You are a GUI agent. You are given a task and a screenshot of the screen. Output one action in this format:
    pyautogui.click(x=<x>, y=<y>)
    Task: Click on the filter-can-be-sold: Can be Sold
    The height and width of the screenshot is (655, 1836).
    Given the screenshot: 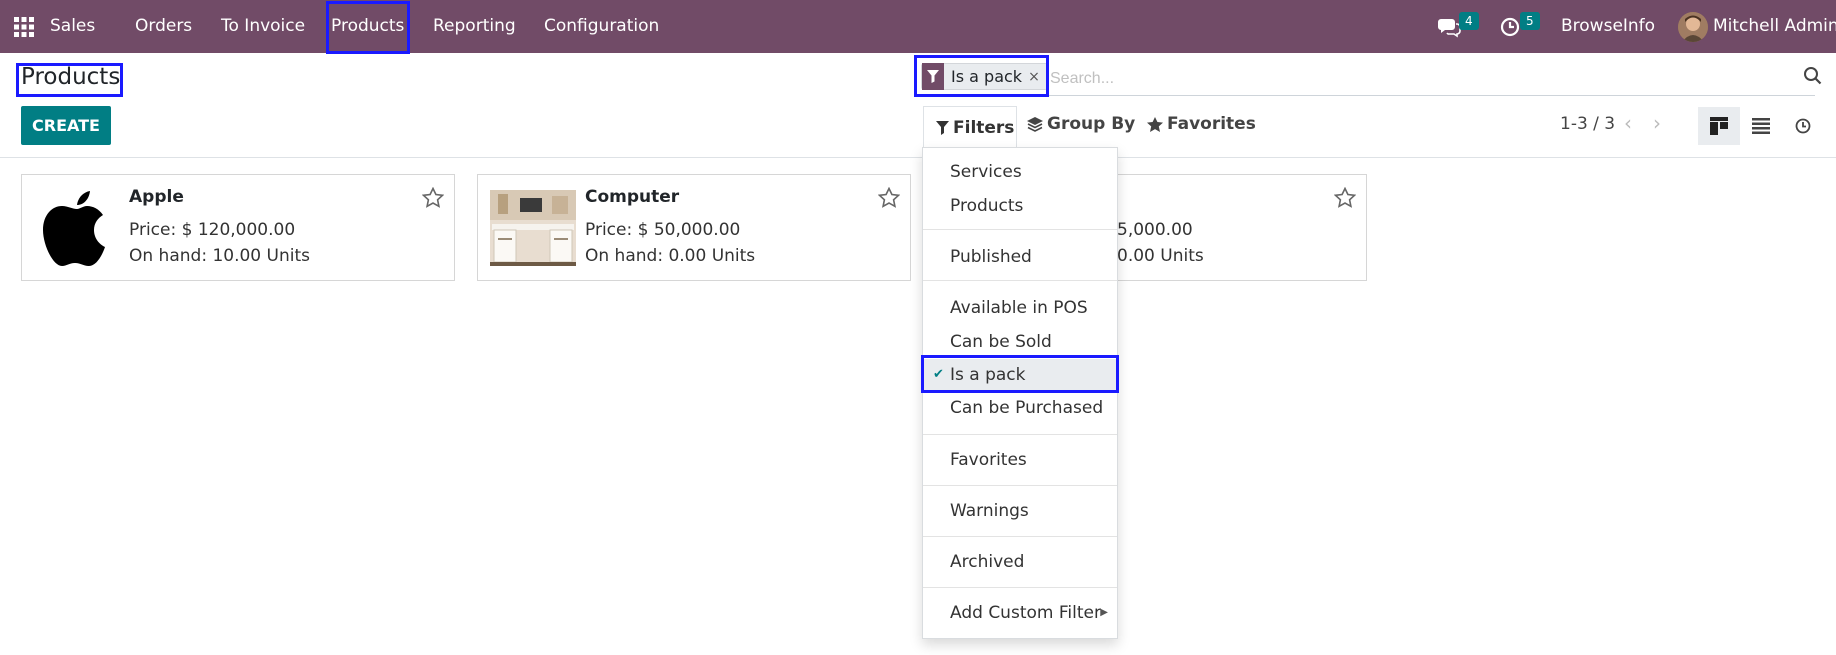 What is the action you would take?
    pyautogui.click(x=1020, y=342)
    